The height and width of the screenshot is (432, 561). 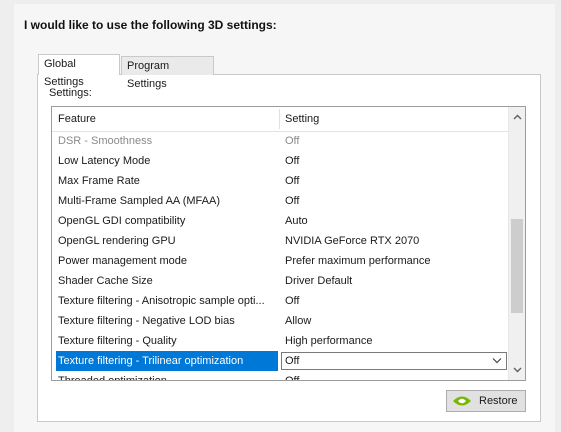 What do you see at coordinates (122, 221) in the screenshot?
I see `feature-cell: OpenGL GDI compatibility` at bounding box center [122, 221].